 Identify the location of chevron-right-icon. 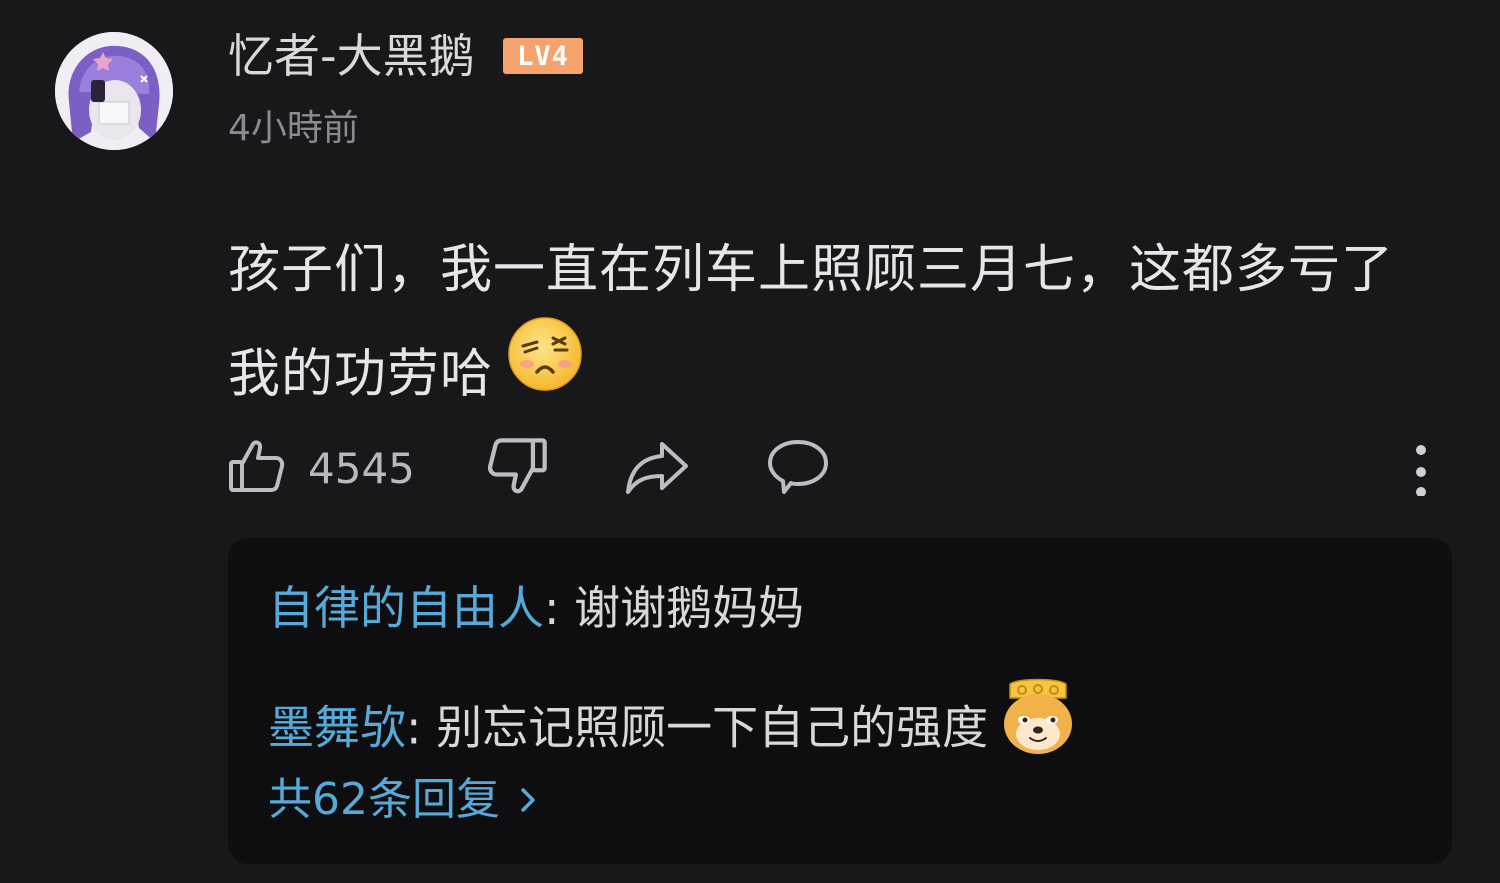
(528, 800).